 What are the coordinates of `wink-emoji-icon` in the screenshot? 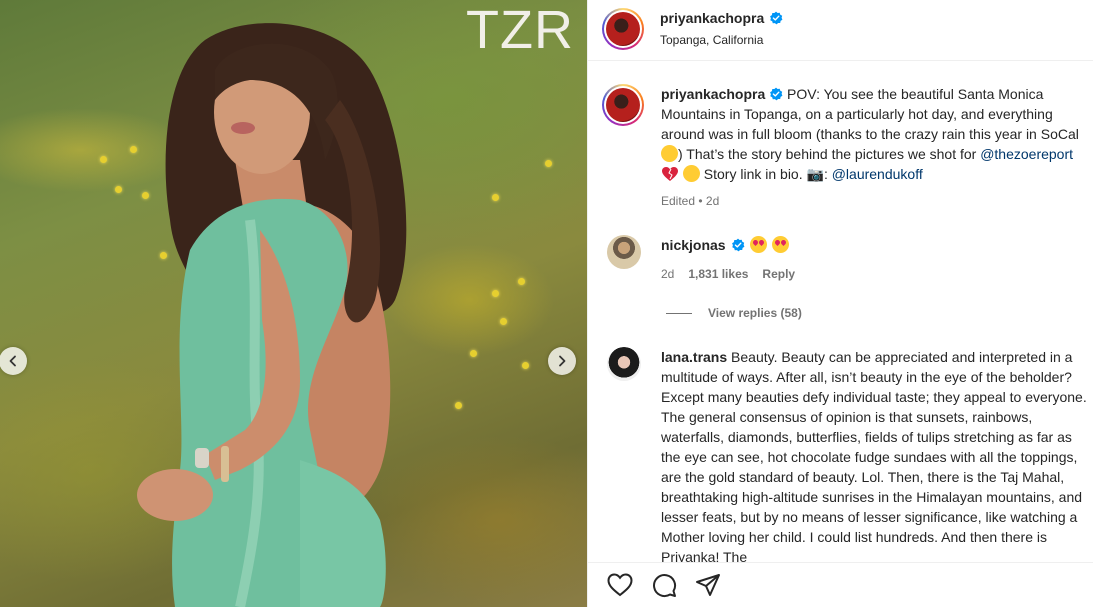 It's located at (691, 173).